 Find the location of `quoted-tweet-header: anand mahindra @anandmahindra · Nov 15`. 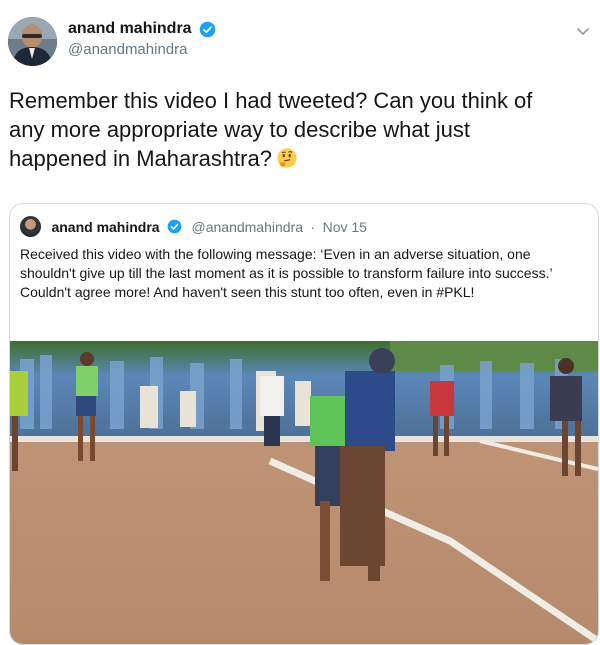

quoted-tweet-header: anand mahindra @anandmahindra · Nov 15 is located at coordinates (193, 227).